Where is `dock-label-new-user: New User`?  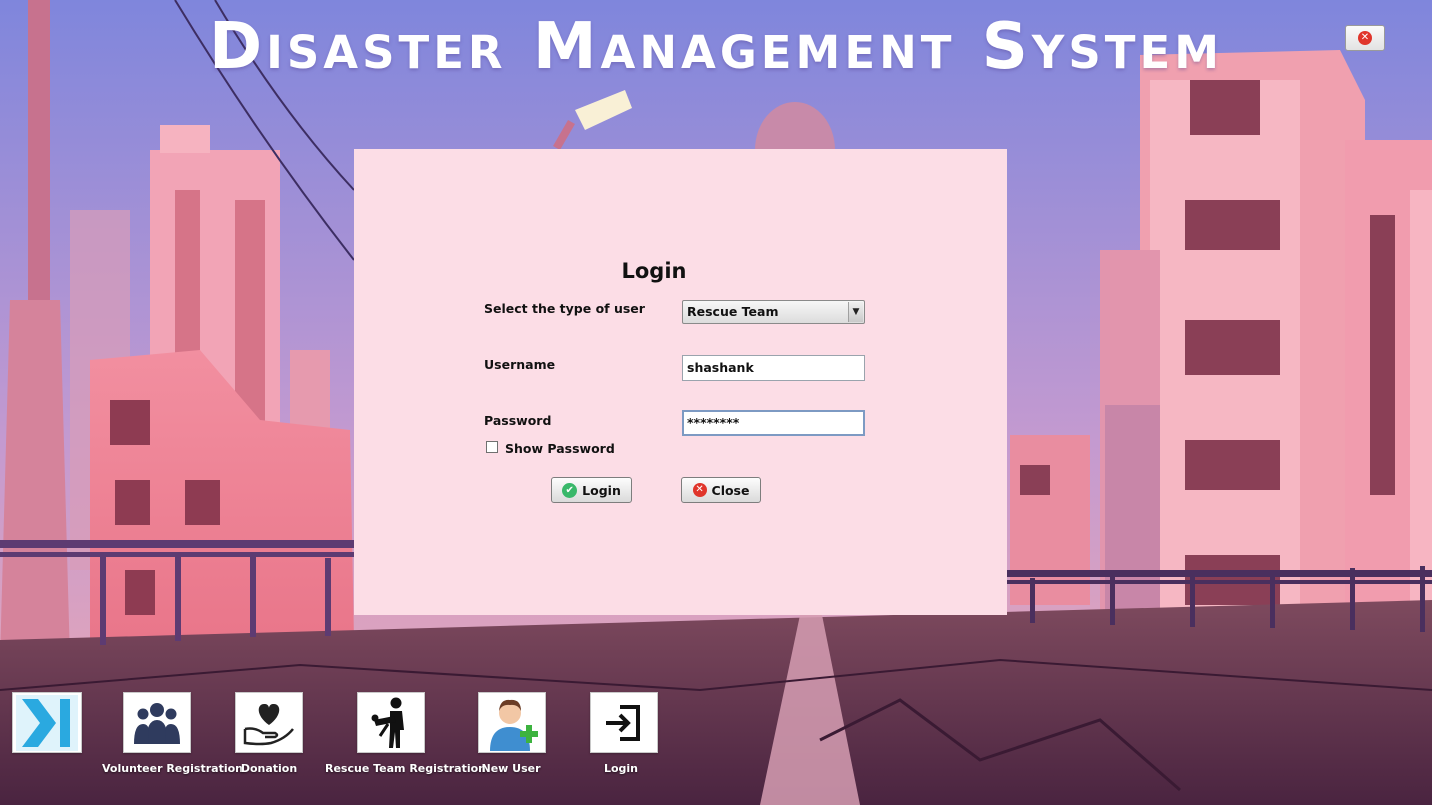 dock-label-new-user: New User is located at coordinates (511, 768).